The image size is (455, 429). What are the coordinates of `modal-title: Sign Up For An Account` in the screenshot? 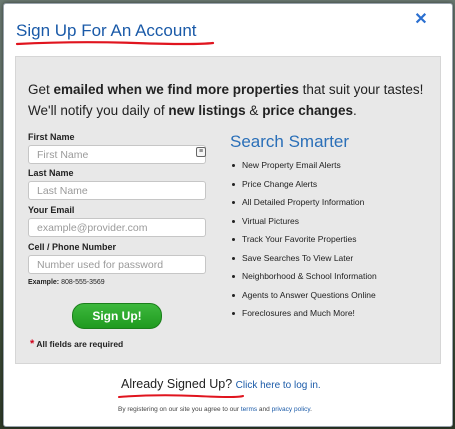 It's located at (106, 30).